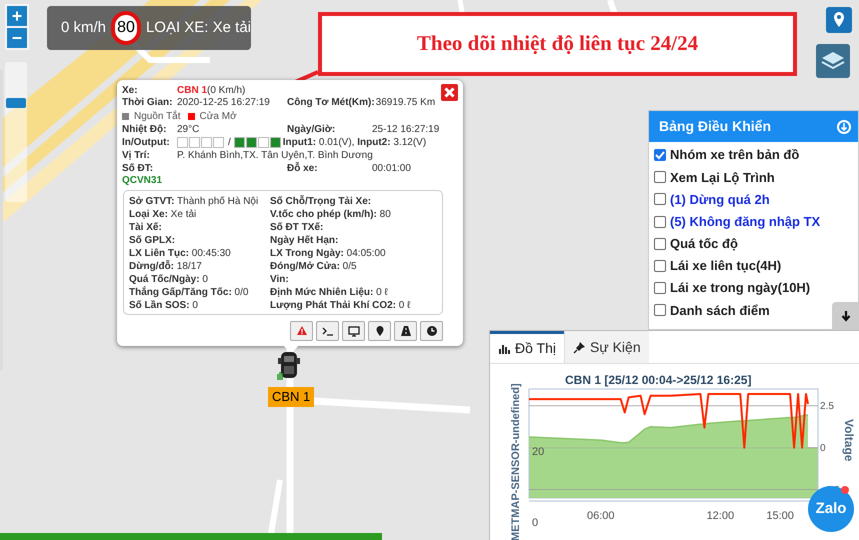 This screenshot has width=859, height=540. What do you see at coordinates (658, 380) in the screenshot?
I see `chart-title: CBN 1 [25/12 00:04->25/12 16:25]` at bounding box center [658, 380].